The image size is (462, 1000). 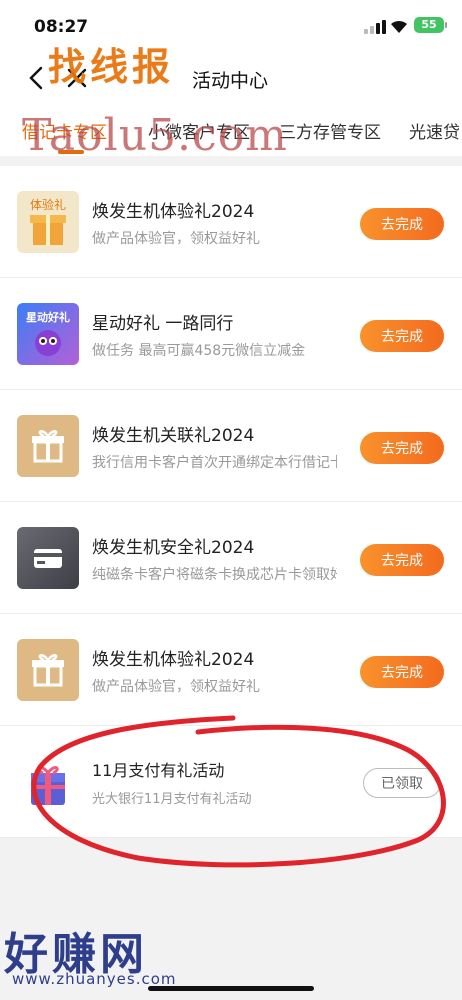 What do you see at coordinates (163, 324) in the screenshot?
I see `activity-title: 星动好礼 一路同行` at bounding box center [163, 324].